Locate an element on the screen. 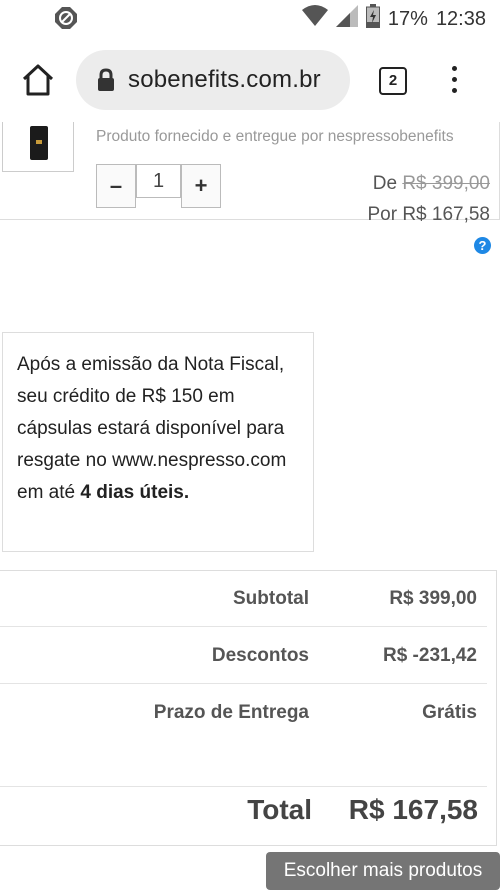 Image resolution: width=500 pixels, height=890 pixels. tab-switcher-button: 2 is located at coordinates (393, 81).